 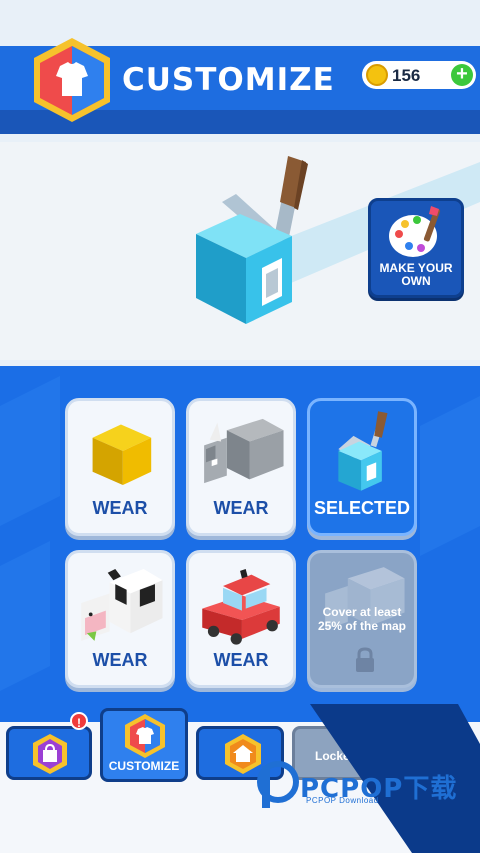 I want to click on rhino-icon, so click(x=244, y=451).